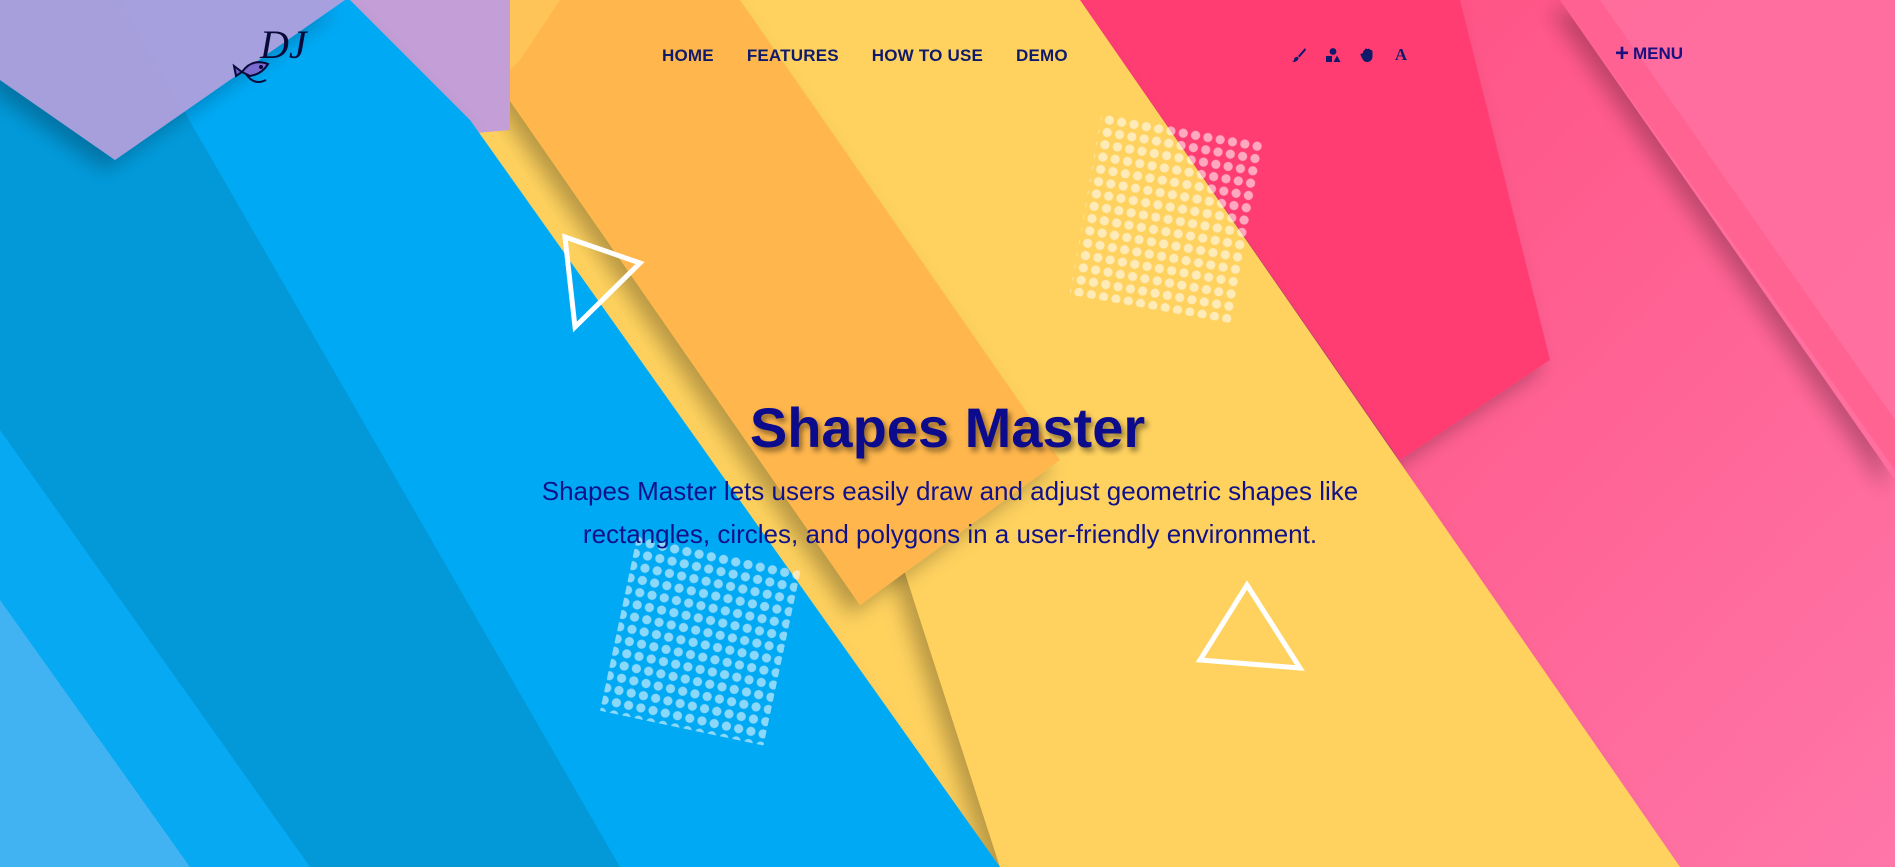 The width and height of the screenshot is (1895, 867). I want to click on brand-logo: DJ, so click(268, 56).